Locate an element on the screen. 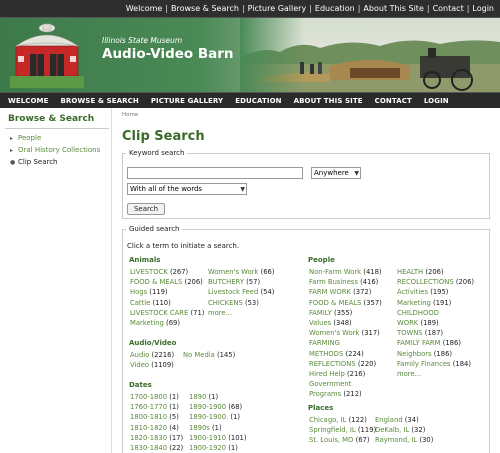  sidebar-item-label: People is located at coordinates (29, 138).